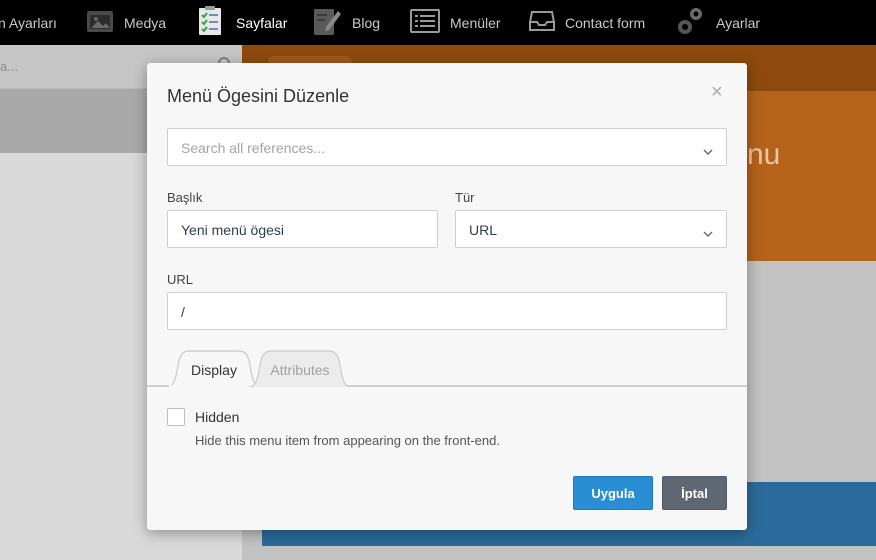 Image resolution: width=876 pixels, height=560 pixels. I want to click on nav-item-label: Medya, so click(145, 22).